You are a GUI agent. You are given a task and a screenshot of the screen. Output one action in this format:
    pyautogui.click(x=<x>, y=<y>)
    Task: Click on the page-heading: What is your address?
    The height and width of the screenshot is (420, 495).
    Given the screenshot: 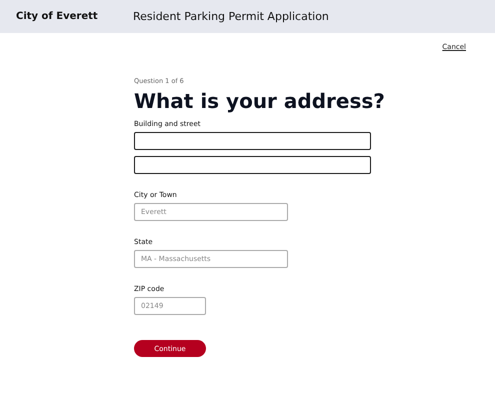 What is the action you would take?
    pyautogui.click(x=260, y=101)
    